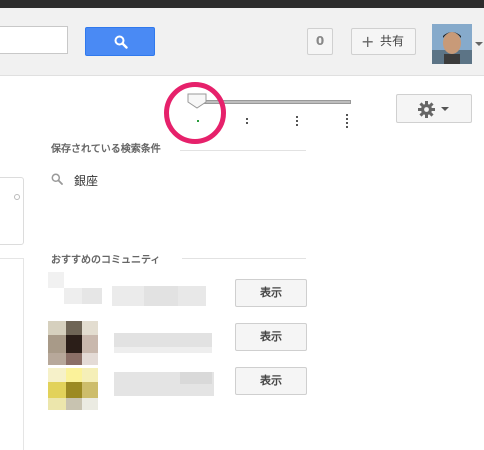  Describe the element at coordinates (426, 109) in the screenshot. I see `gear-icon` at that location.